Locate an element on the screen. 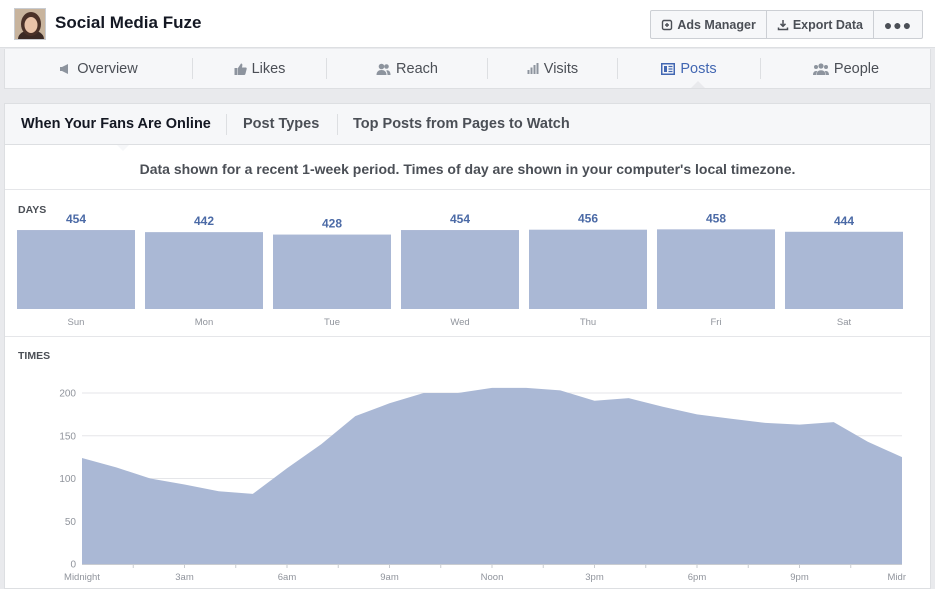 The image size is (935, 589). day-tick-label: Sat is located at coordinates (844, 322).